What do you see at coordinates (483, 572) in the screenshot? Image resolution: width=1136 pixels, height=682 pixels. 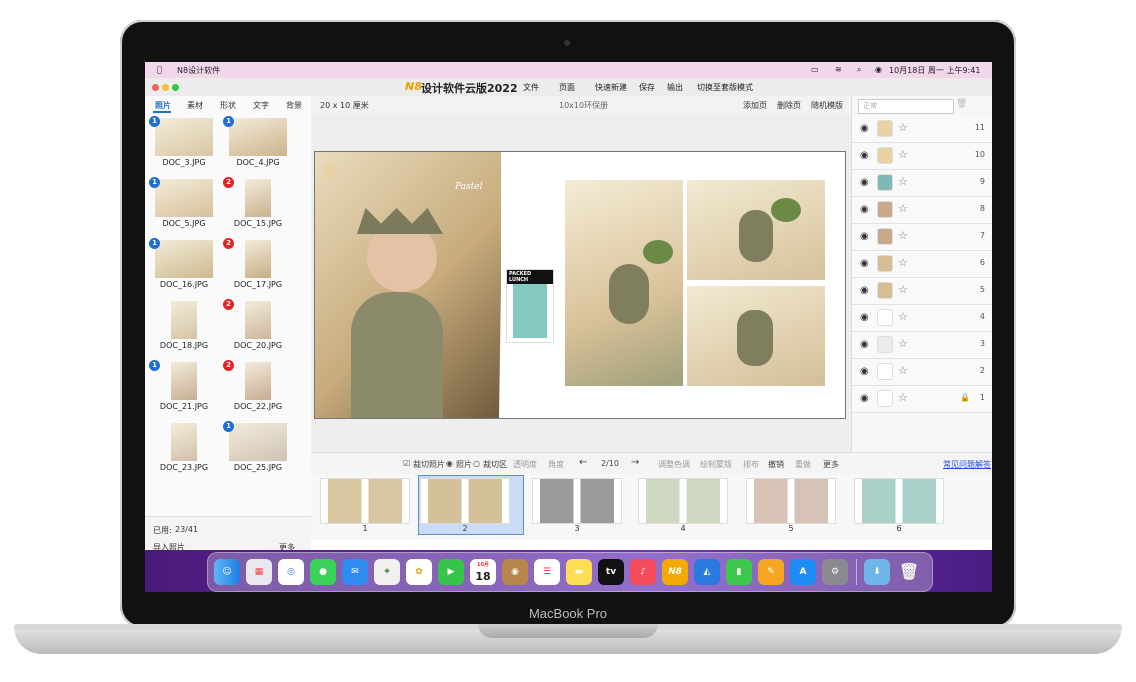 I see `calendar-icon: 10月 18` at bounding box center [483, 572].